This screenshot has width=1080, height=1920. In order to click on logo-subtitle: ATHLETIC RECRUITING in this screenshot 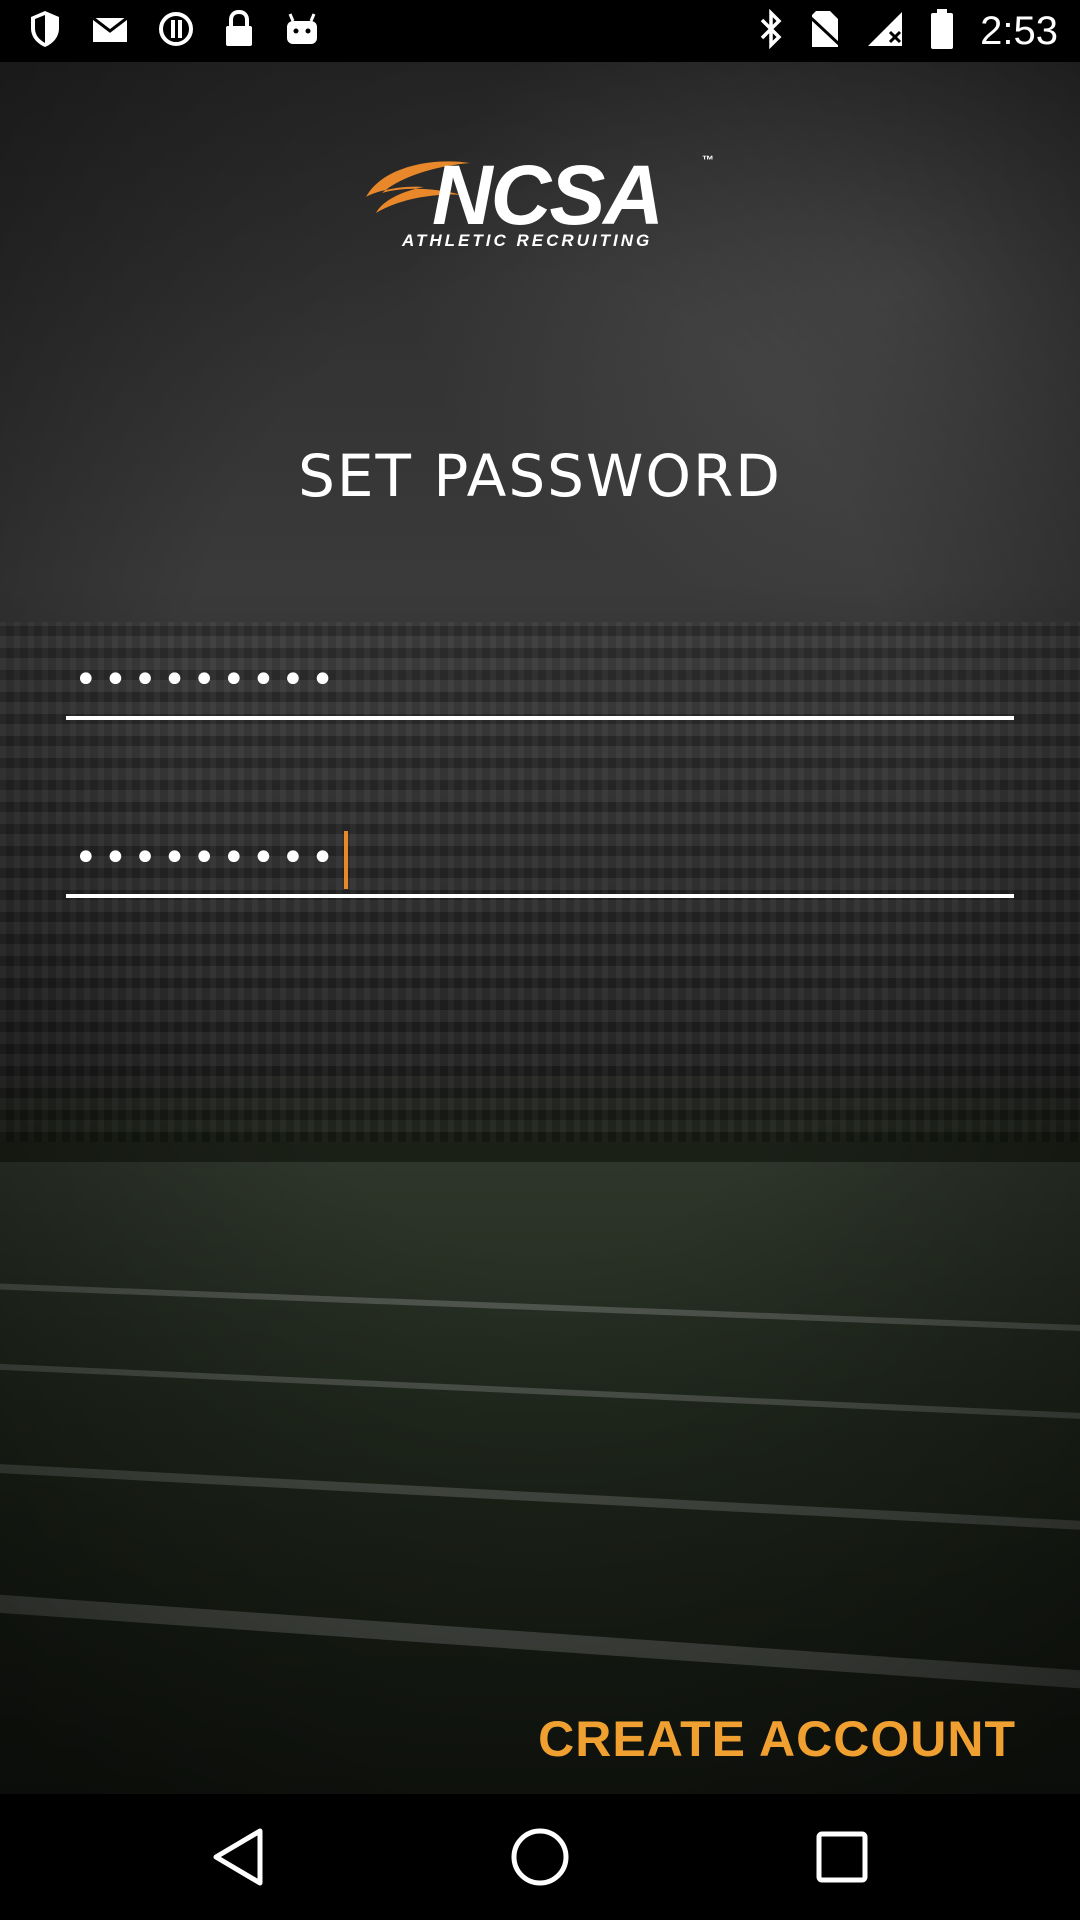, I will do `click(527, 240)`.